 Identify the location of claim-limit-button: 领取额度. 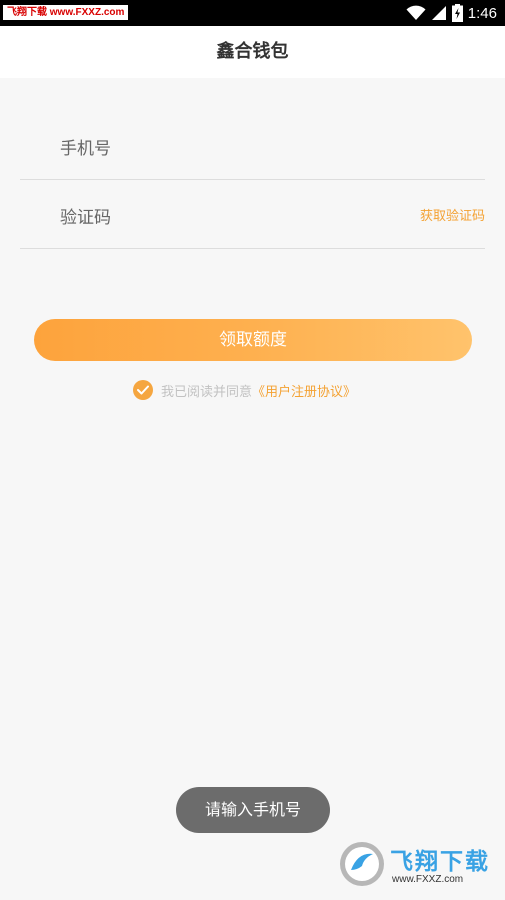
(253, 340).